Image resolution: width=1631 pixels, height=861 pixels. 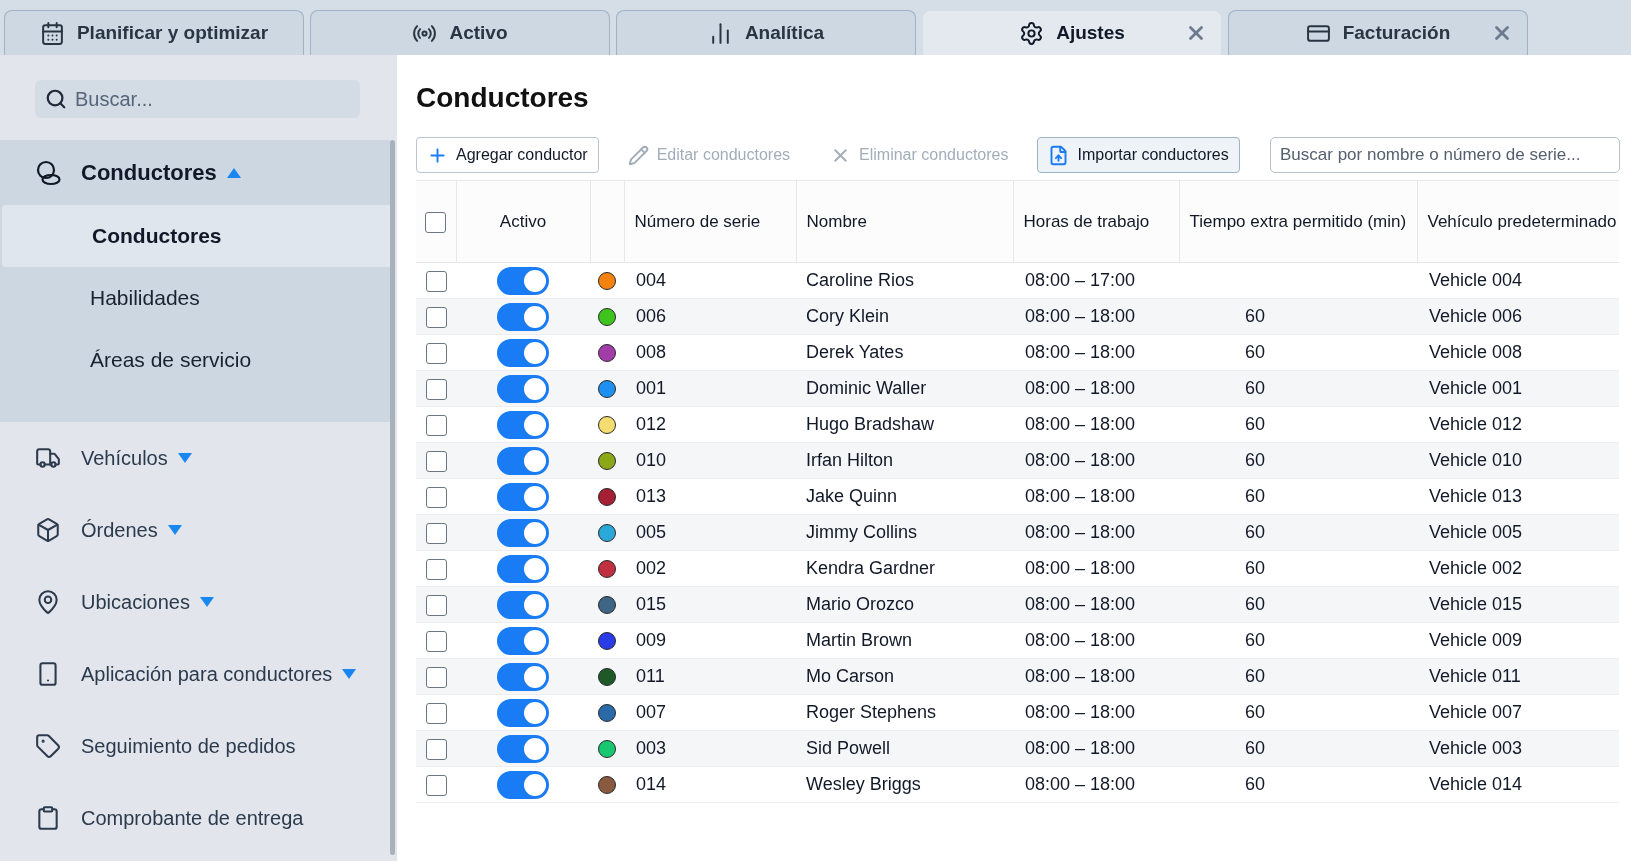 I want to click on table-cell: 005, so click(x=710, y=532).